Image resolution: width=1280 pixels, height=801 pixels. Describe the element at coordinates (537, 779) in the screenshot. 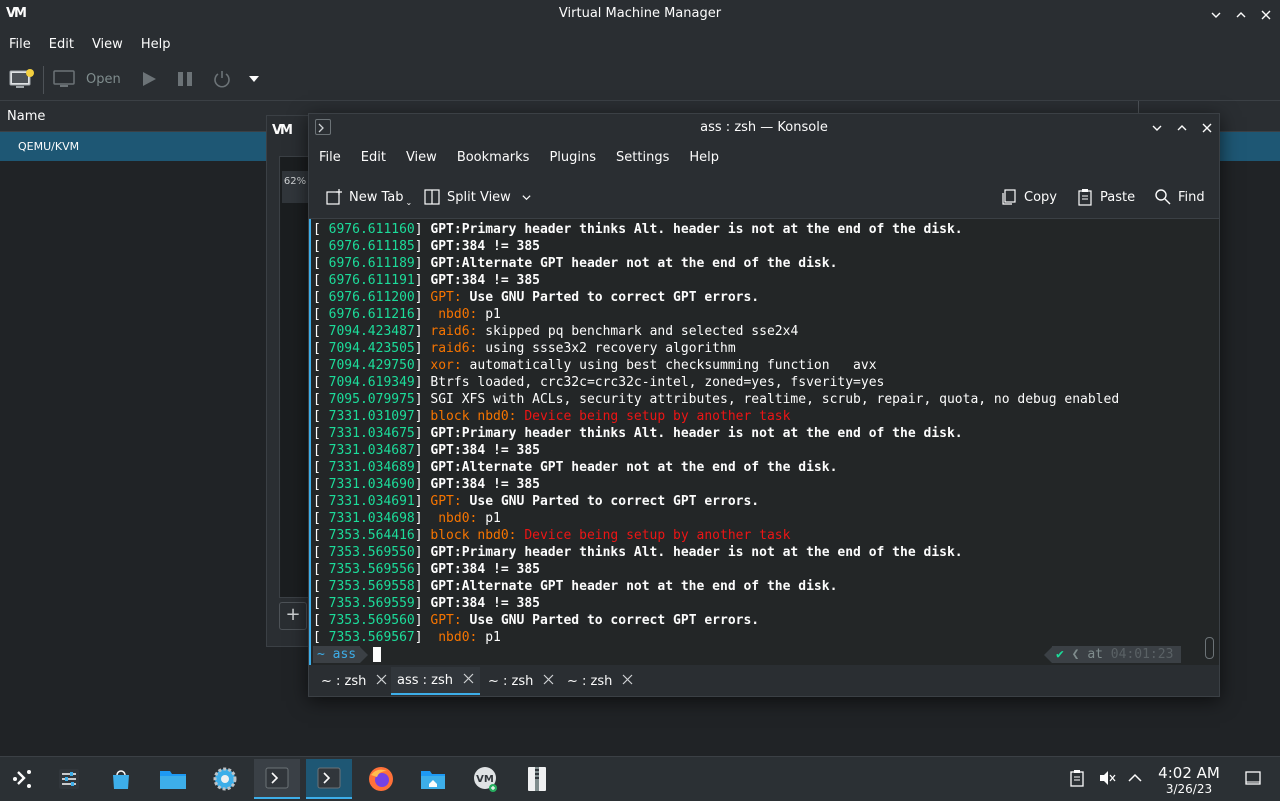

I see `archive-manager-icon` at that location.